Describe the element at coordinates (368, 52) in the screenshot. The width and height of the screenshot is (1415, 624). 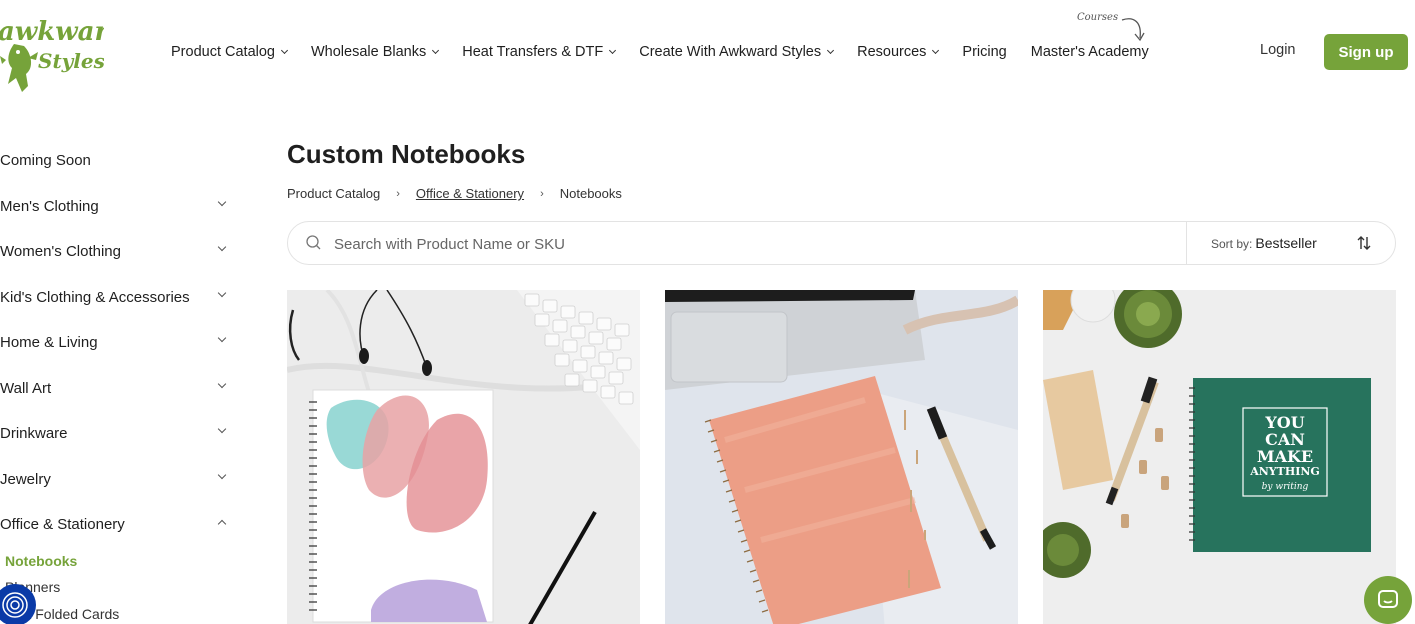
I see `nav-label: Wholesale Blanks` at that location.